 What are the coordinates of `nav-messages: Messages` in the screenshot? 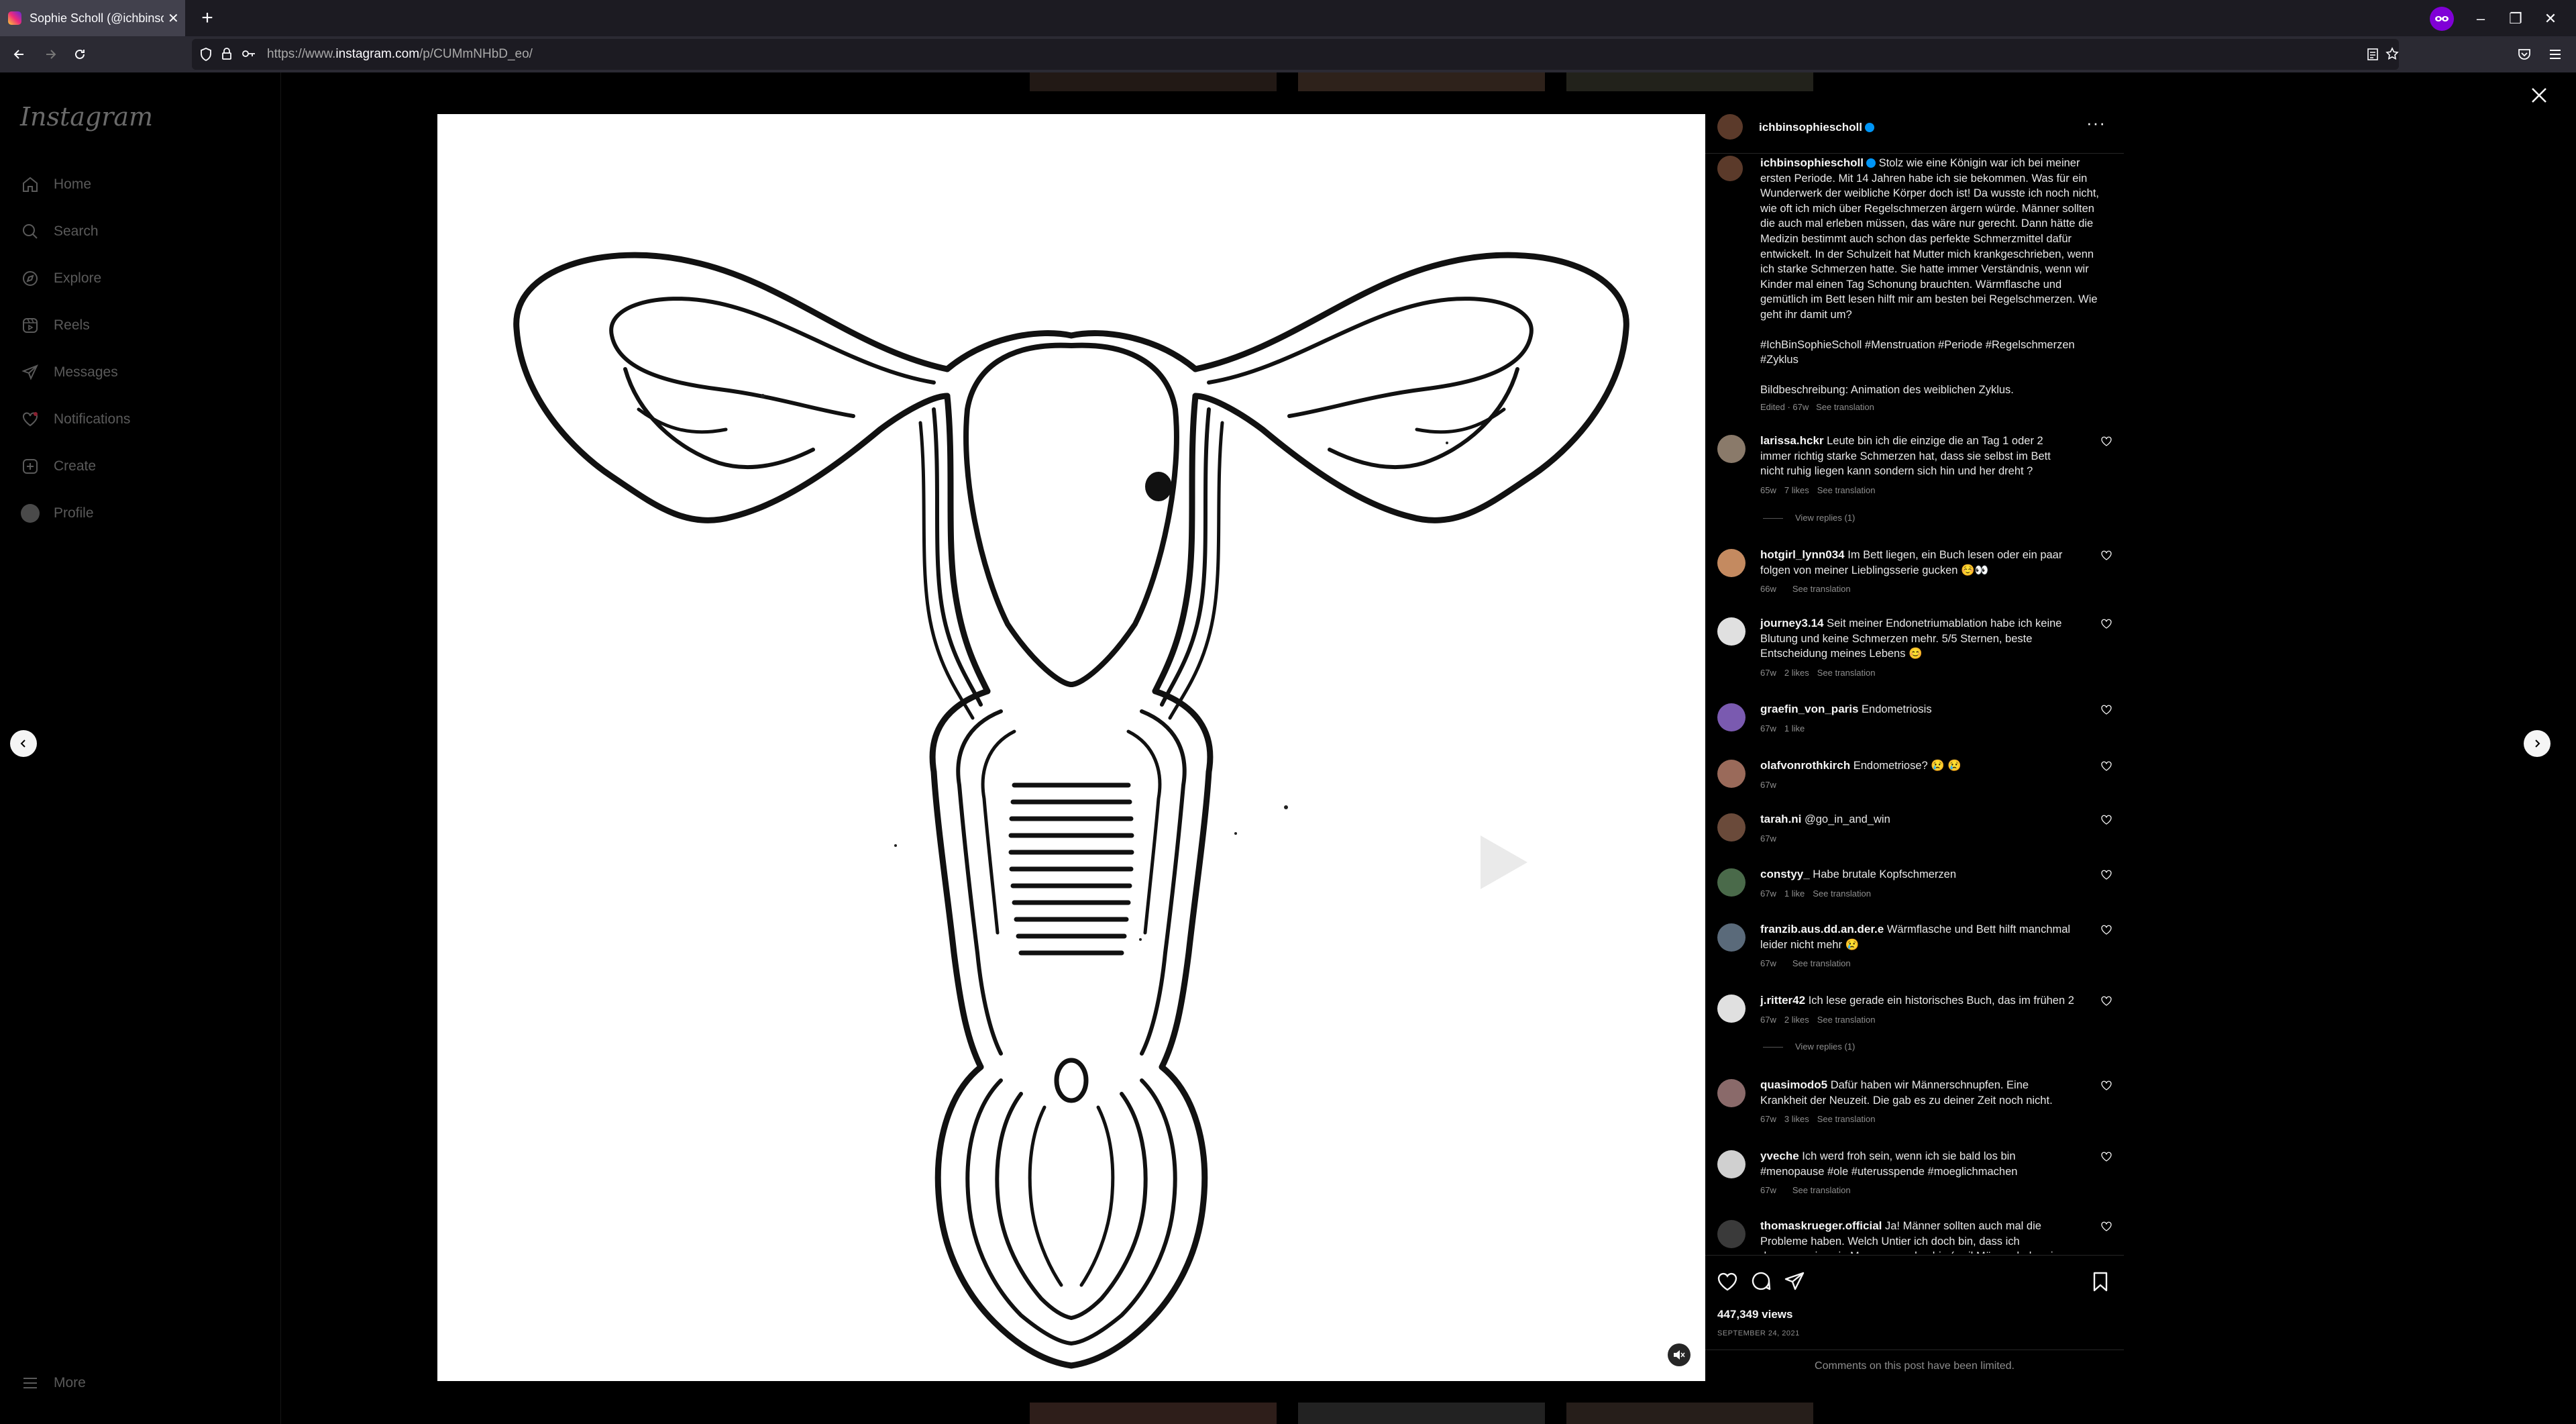 It's located at (69, 373).